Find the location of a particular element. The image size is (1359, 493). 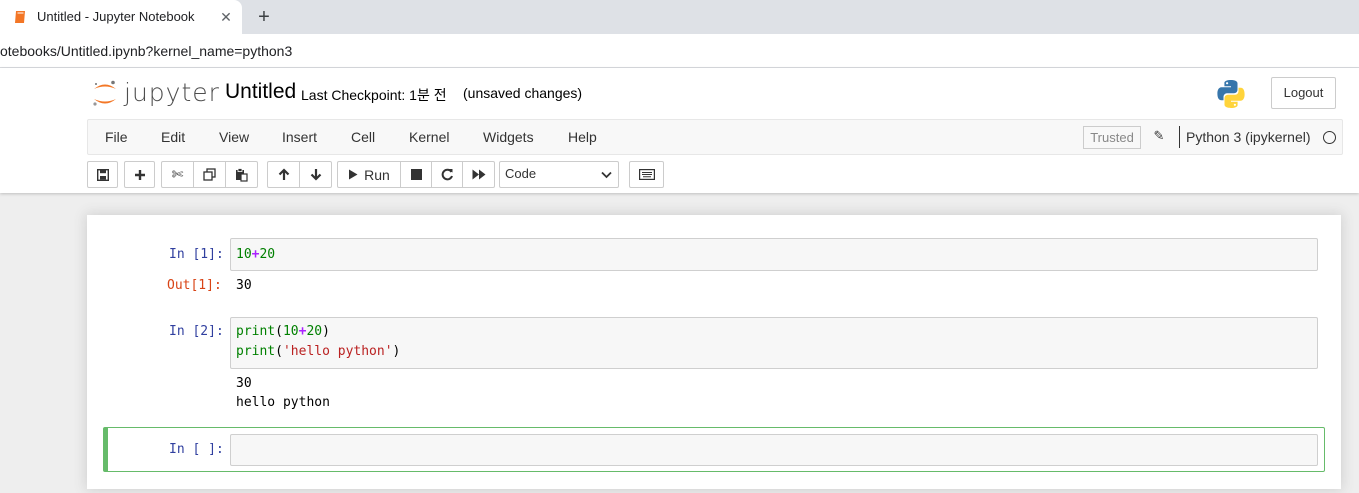

notebook-title: Untitled is located at coordinates (260, 92).